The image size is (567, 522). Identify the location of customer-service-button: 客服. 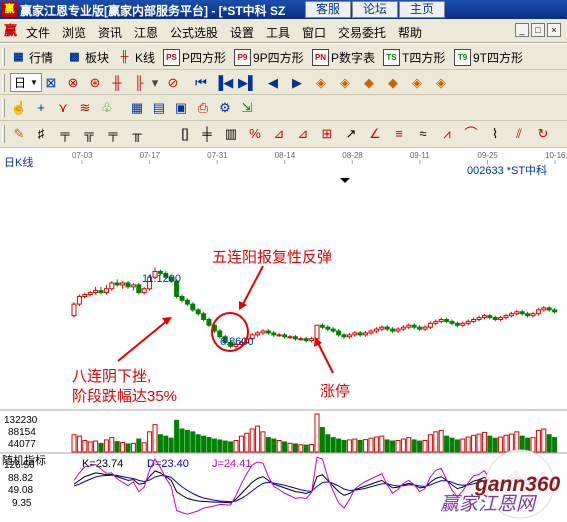
(328, 9).